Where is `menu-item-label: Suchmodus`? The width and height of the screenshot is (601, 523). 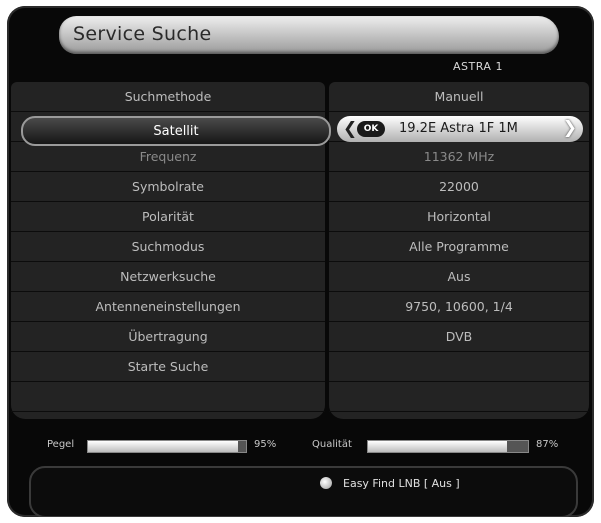 menu-item-label: Suchmodus is located at coordinates (168, 246).